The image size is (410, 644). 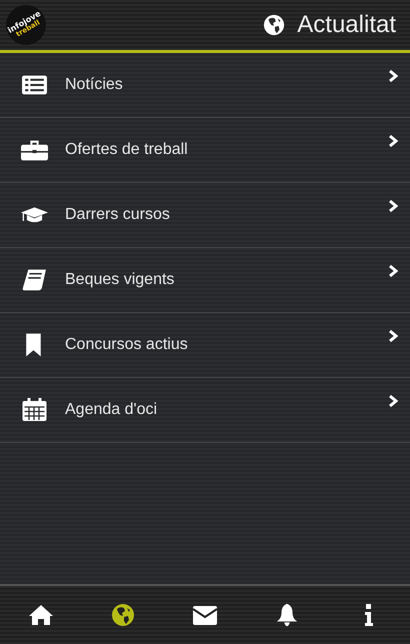 I want to click on mail-icon, so click(x=205, y=615).